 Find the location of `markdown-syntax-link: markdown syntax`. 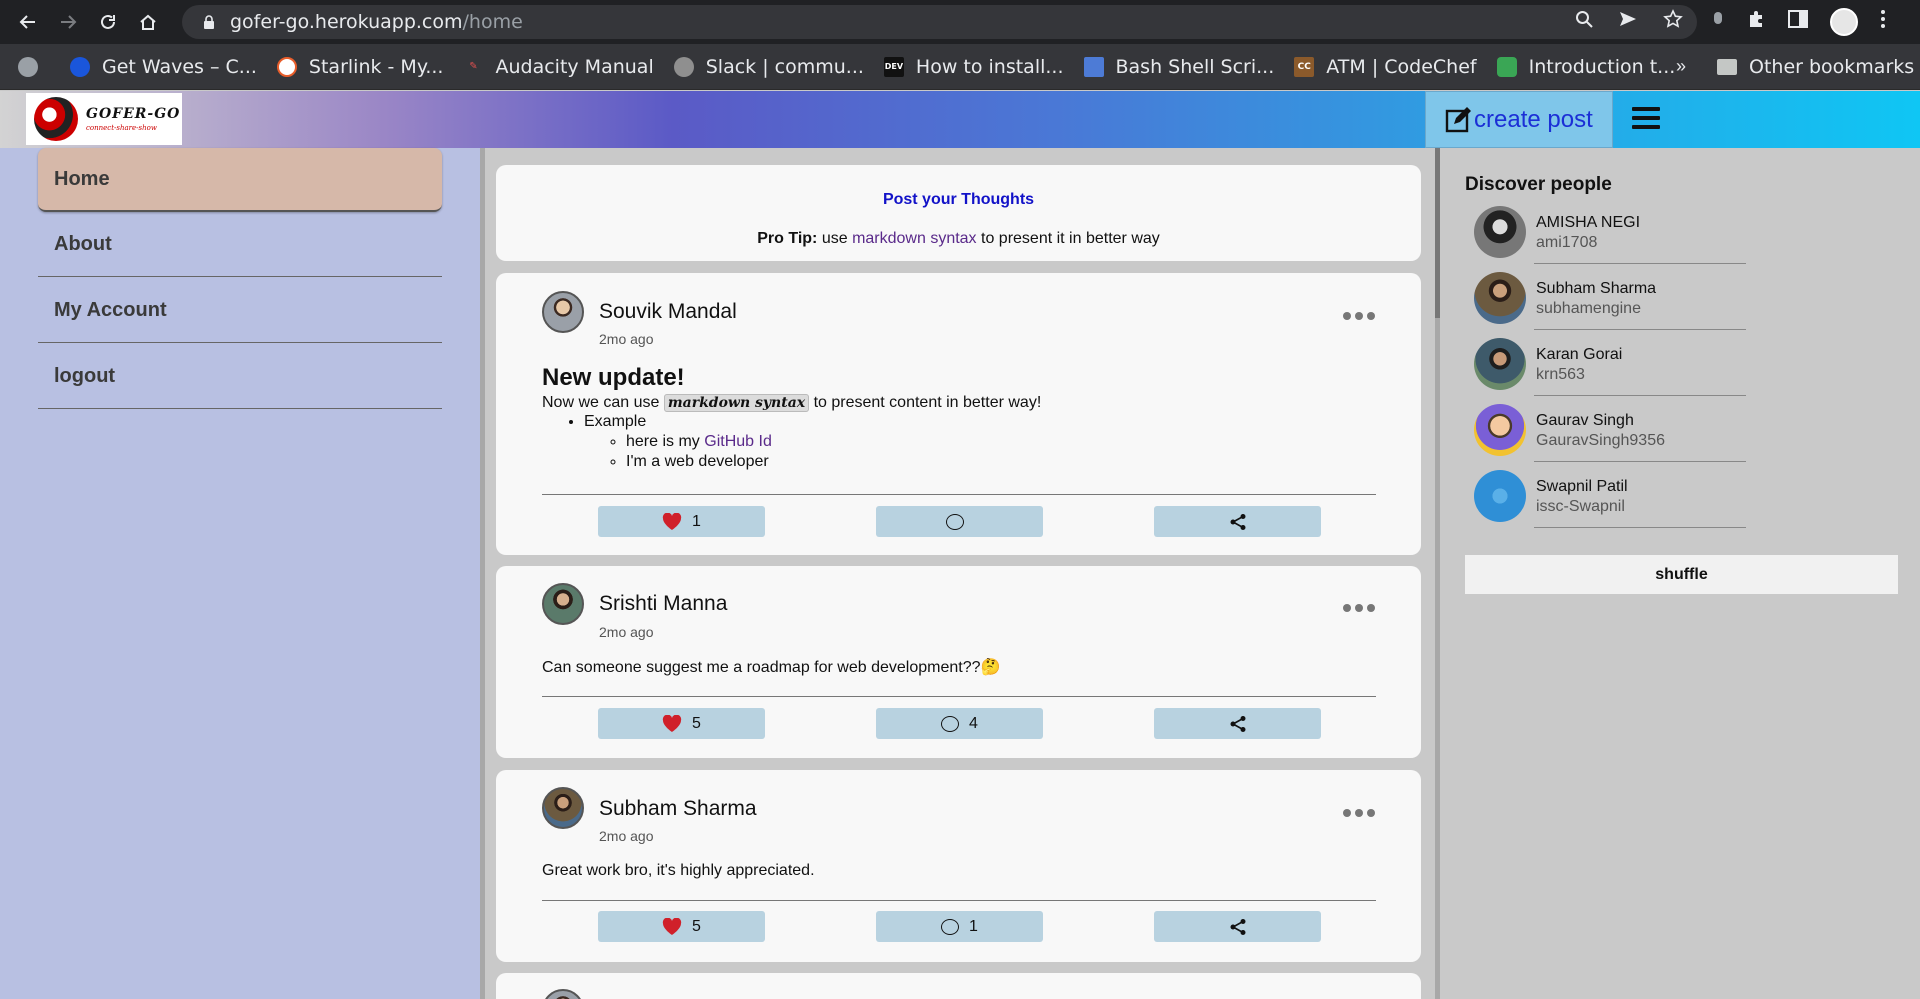

markdown-syntax-link: markdown syntax is located at coordinates (914, 238).